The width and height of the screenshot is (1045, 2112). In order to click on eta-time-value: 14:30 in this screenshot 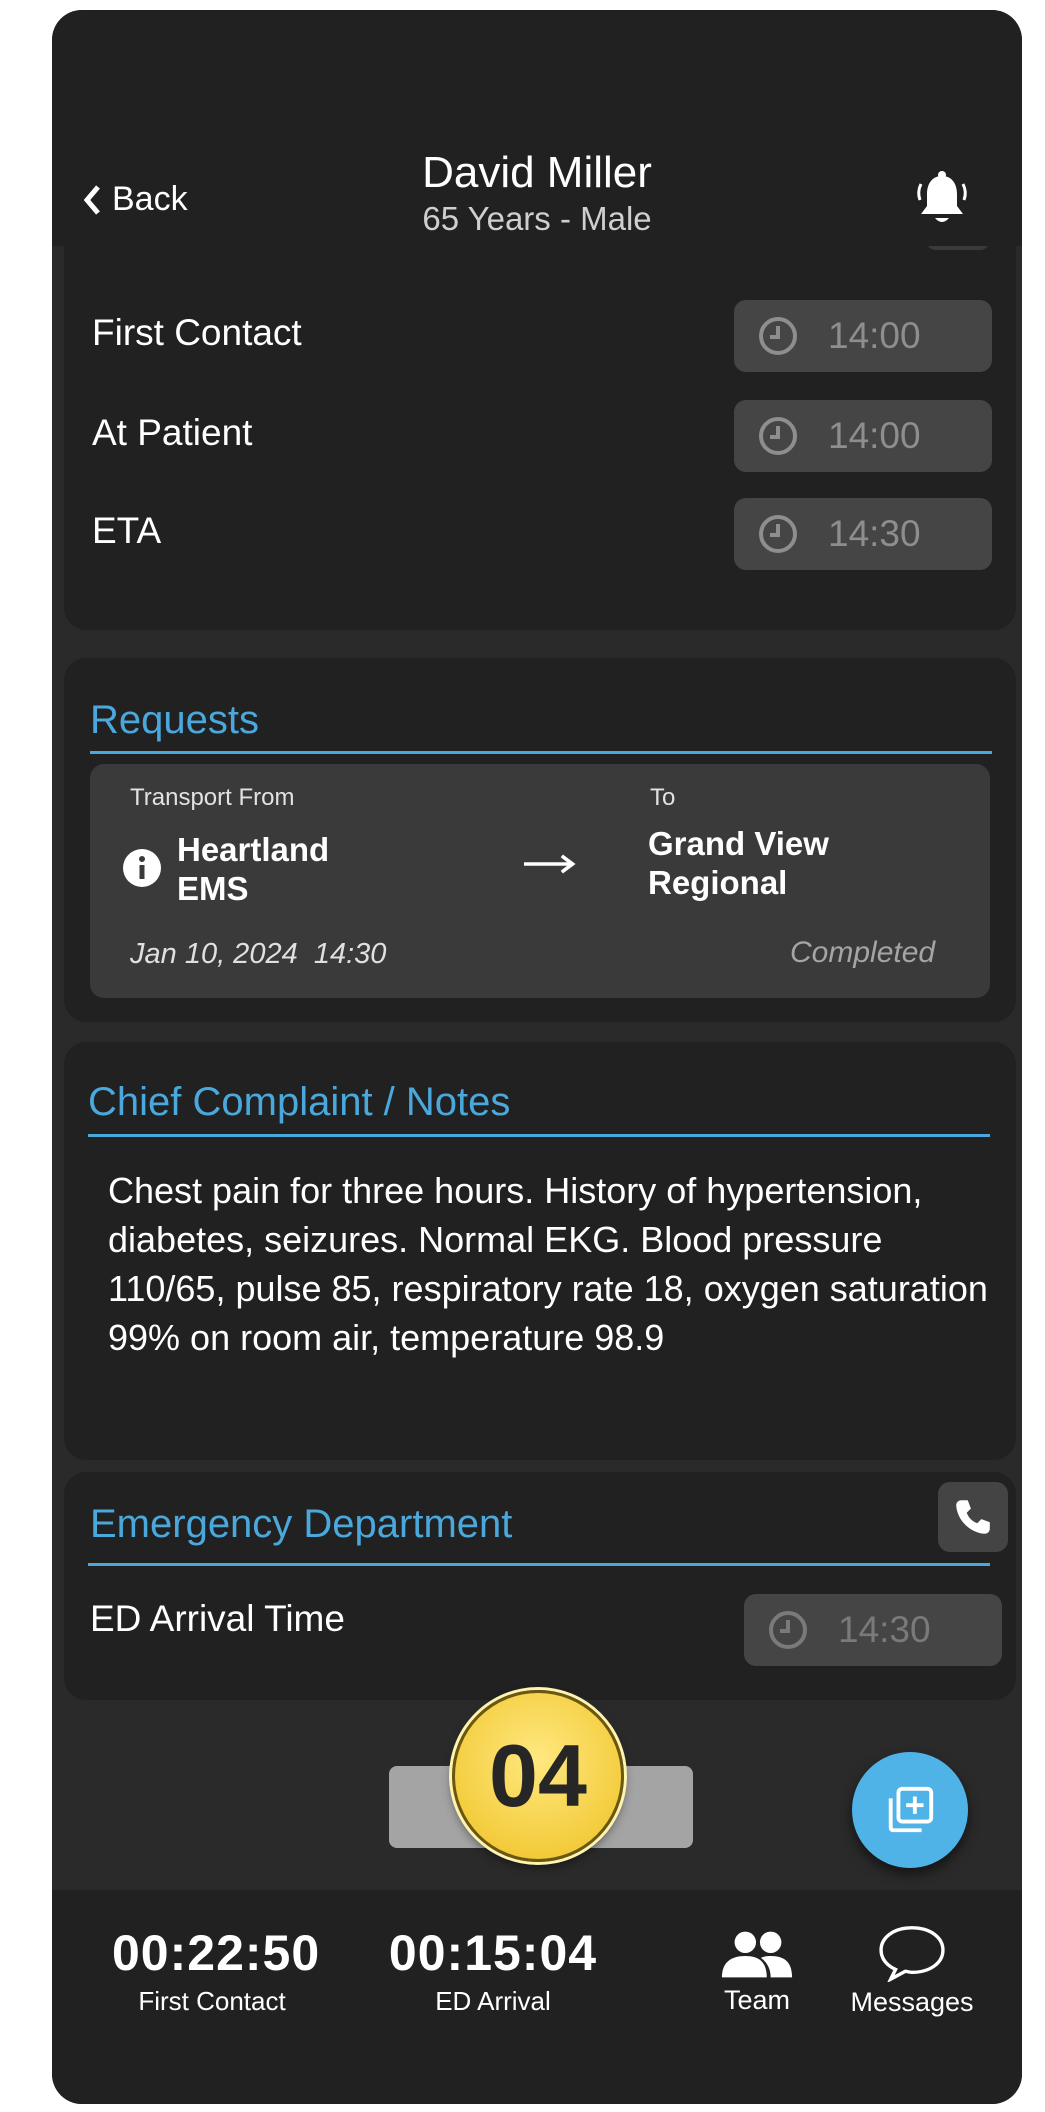, I will do `click(874, 533)`.